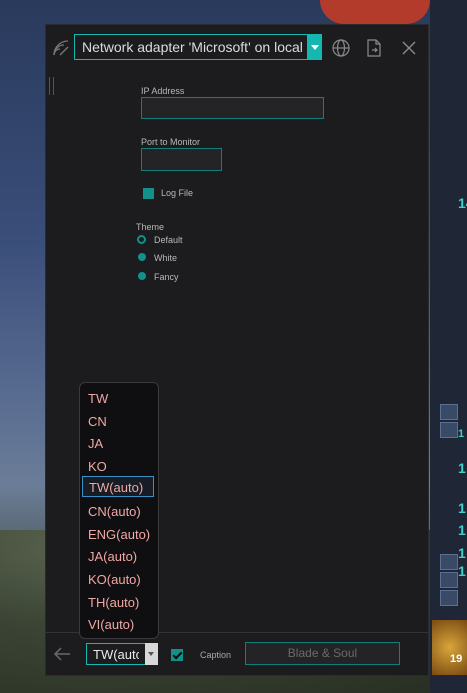 The width and height of the screenshot is (467, 693). What do you see at coordinates (142, 276) in the screenshot?
I see `theme-radio-fancy` at bounding box center [142, 276].